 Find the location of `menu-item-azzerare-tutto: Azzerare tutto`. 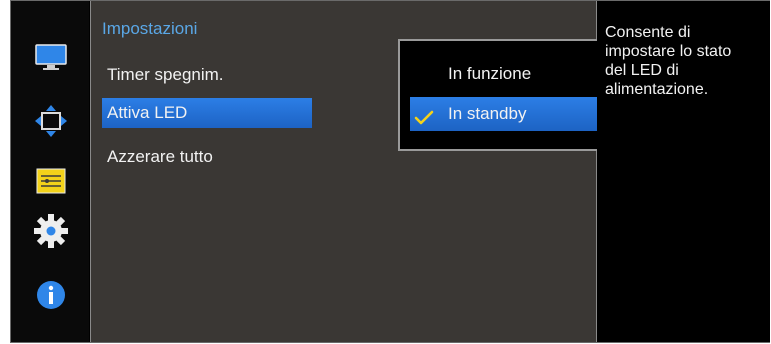

menu-item-azzerare-tutto: Azzerare tutto is located at coordinates (157, 157).